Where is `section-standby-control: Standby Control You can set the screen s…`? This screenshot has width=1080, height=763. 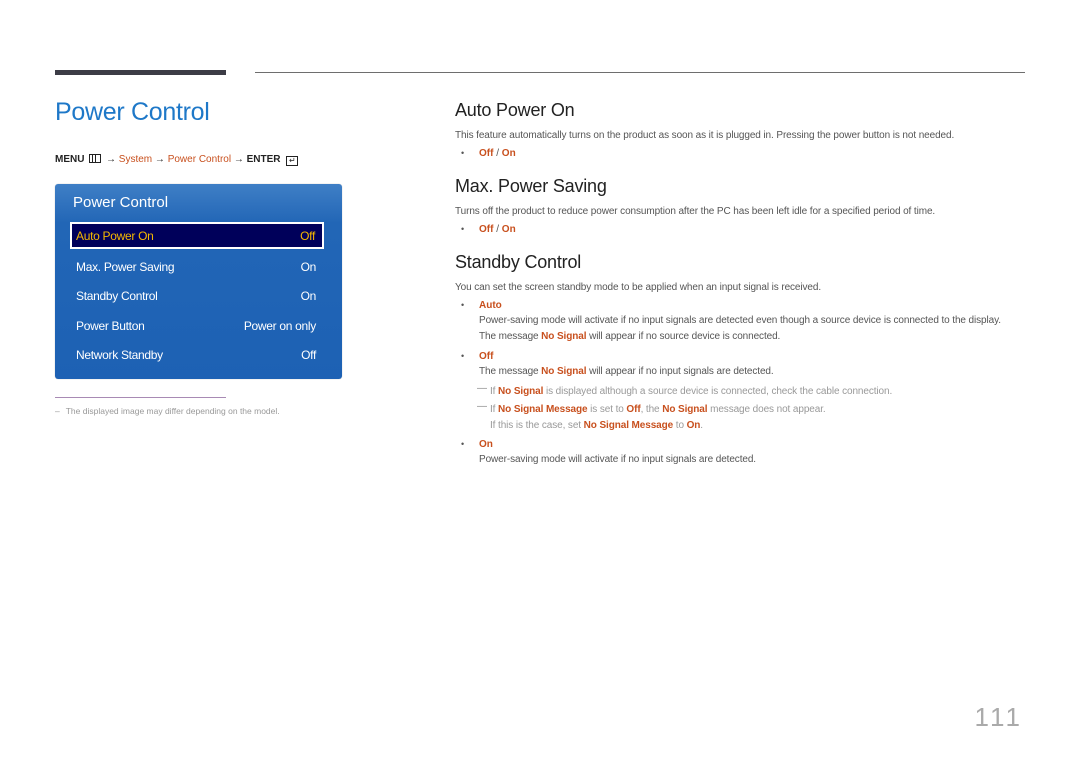
section-standby-control: Standby Control You can set the screen s… is located at coordinates (745, 358).